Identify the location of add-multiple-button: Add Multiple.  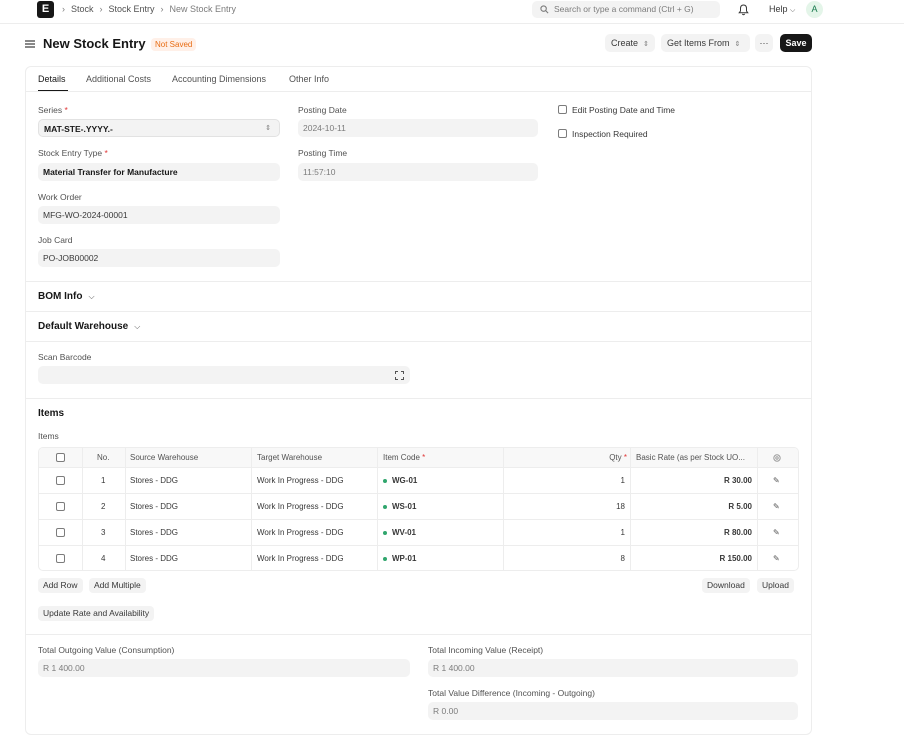
(117, 585).